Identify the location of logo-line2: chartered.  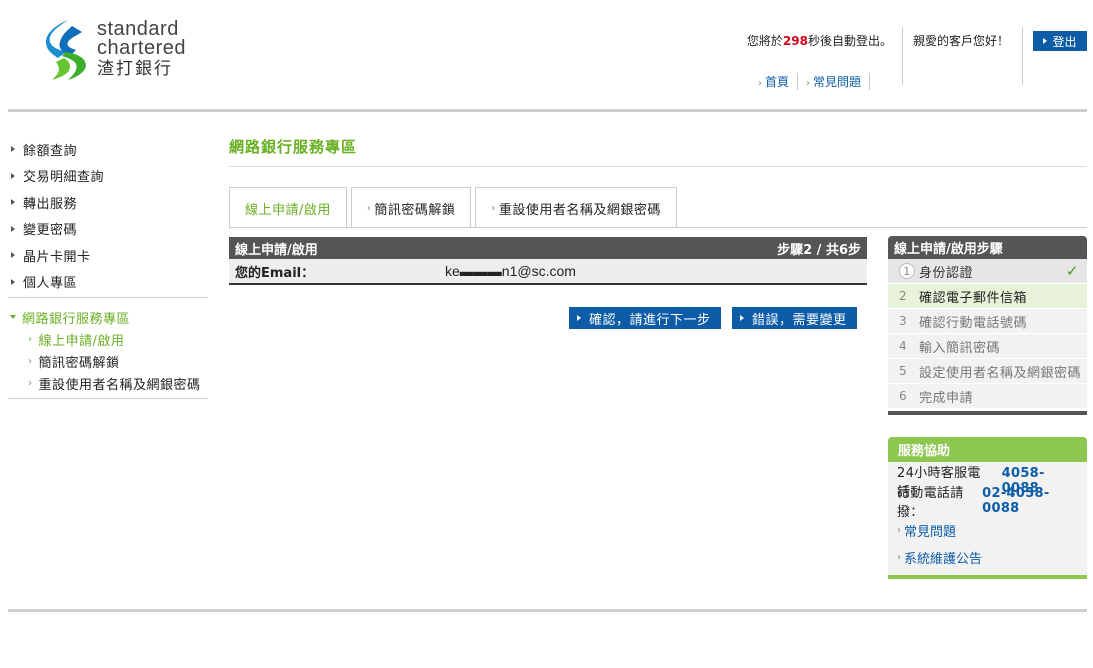
(141, 48).